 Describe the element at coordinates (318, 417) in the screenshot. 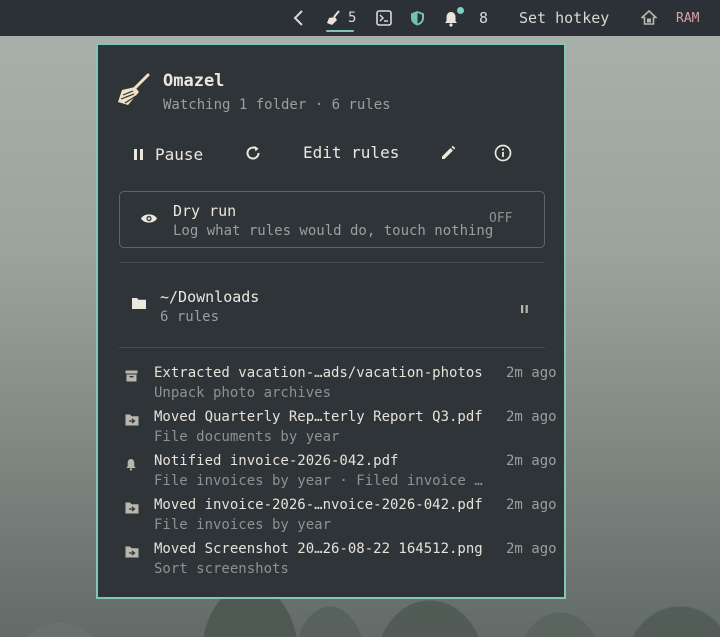

I see `log-title: Moved Quarterly Rep…terly Report Q3.pdf` at that location.